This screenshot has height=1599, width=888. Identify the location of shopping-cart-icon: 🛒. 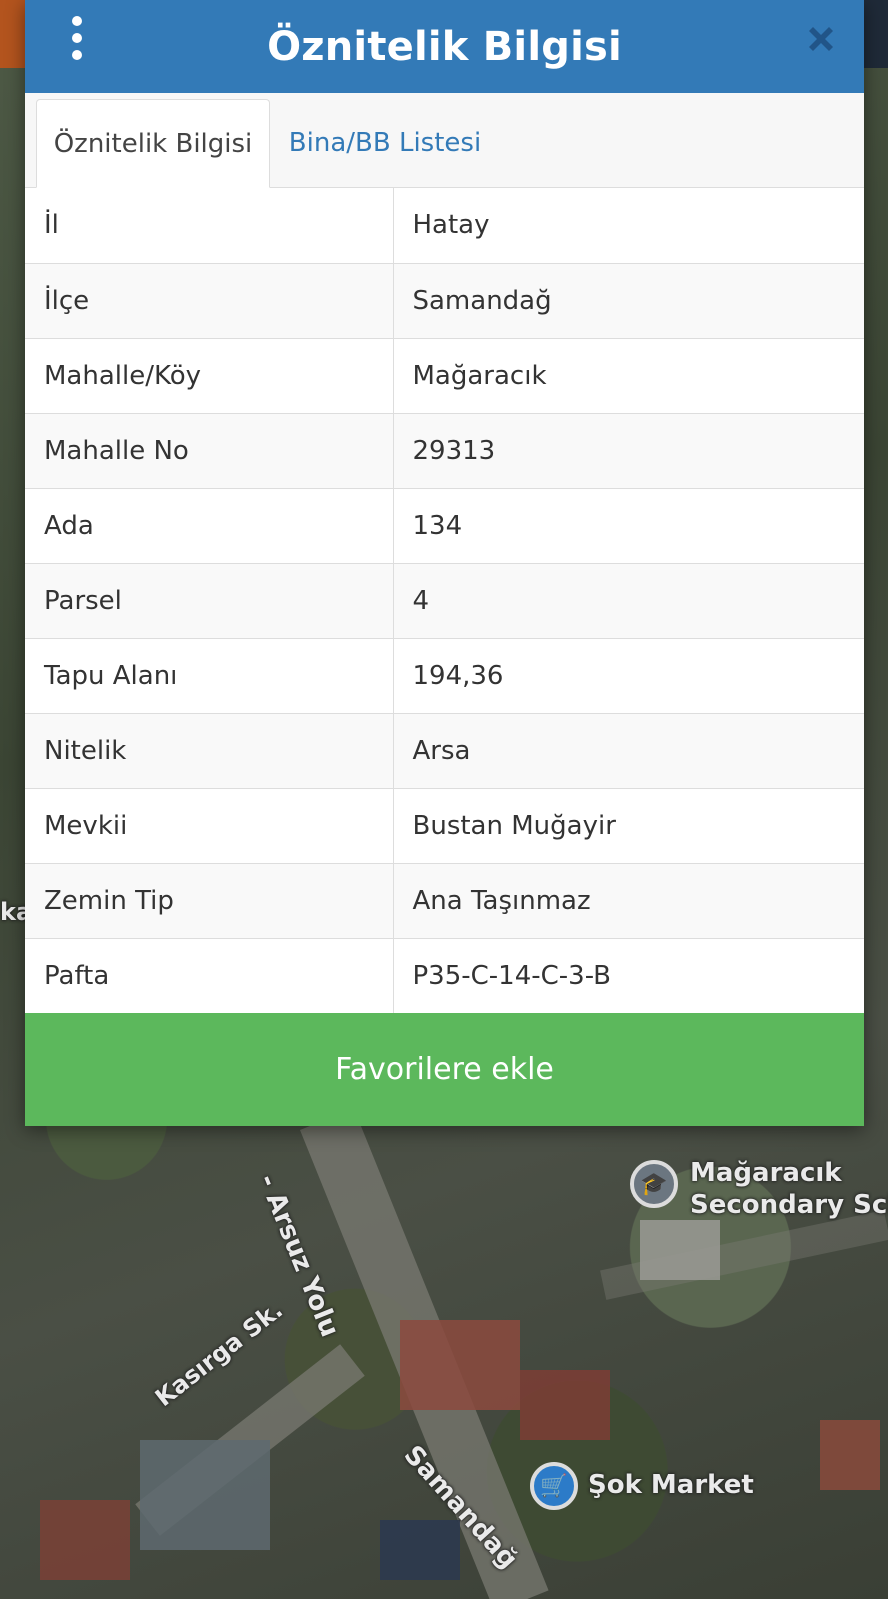
(554, 1486).